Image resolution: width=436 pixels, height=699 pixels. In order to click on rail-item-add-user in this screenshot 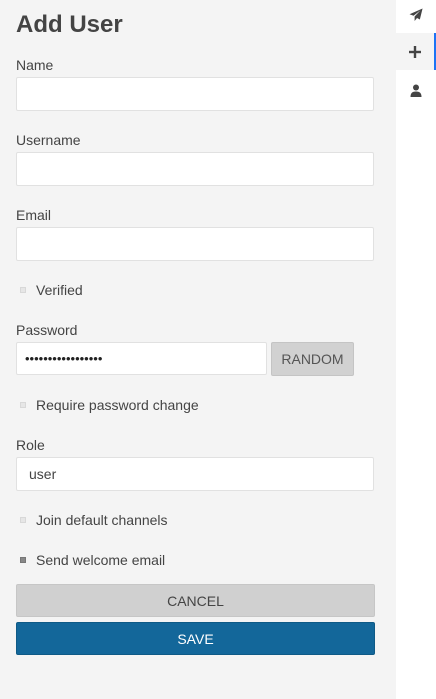, I will do `click(416, 51)`.